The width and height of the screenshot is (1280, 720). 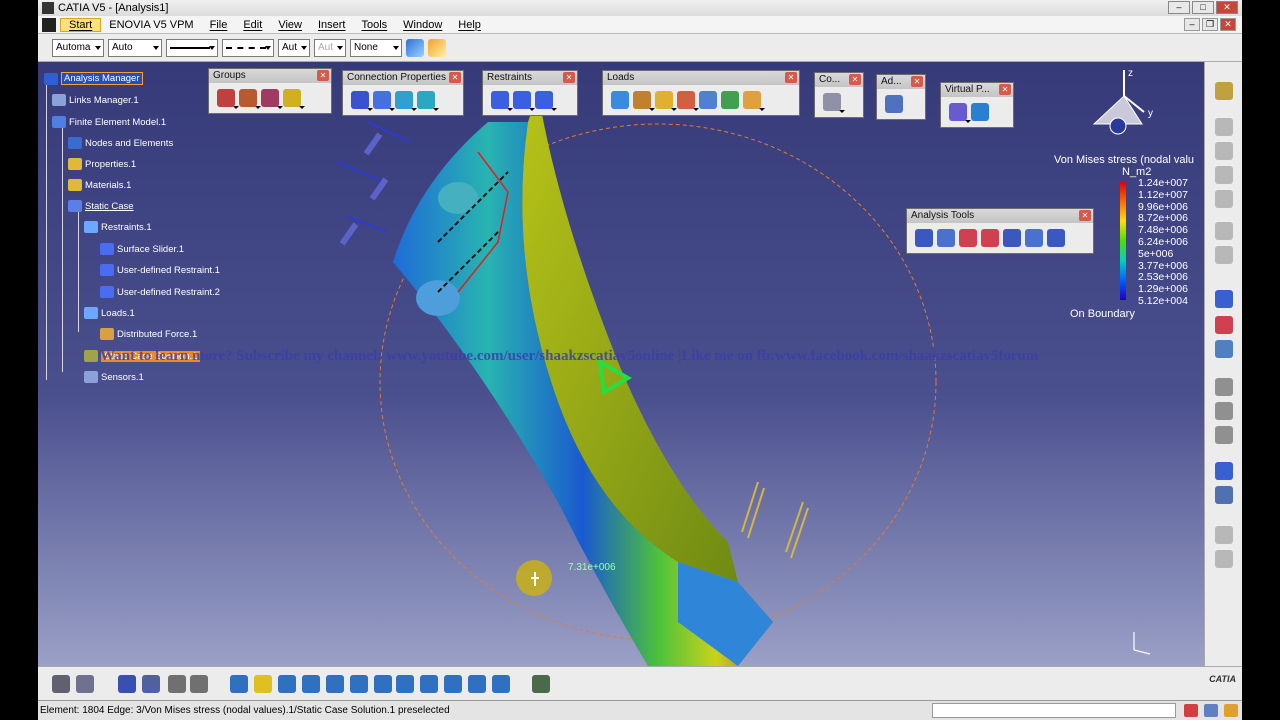 What do you see at coordinates (81, 24) in the screenshot?
I see `menu-start: Start` at bounding box center [81, 24].